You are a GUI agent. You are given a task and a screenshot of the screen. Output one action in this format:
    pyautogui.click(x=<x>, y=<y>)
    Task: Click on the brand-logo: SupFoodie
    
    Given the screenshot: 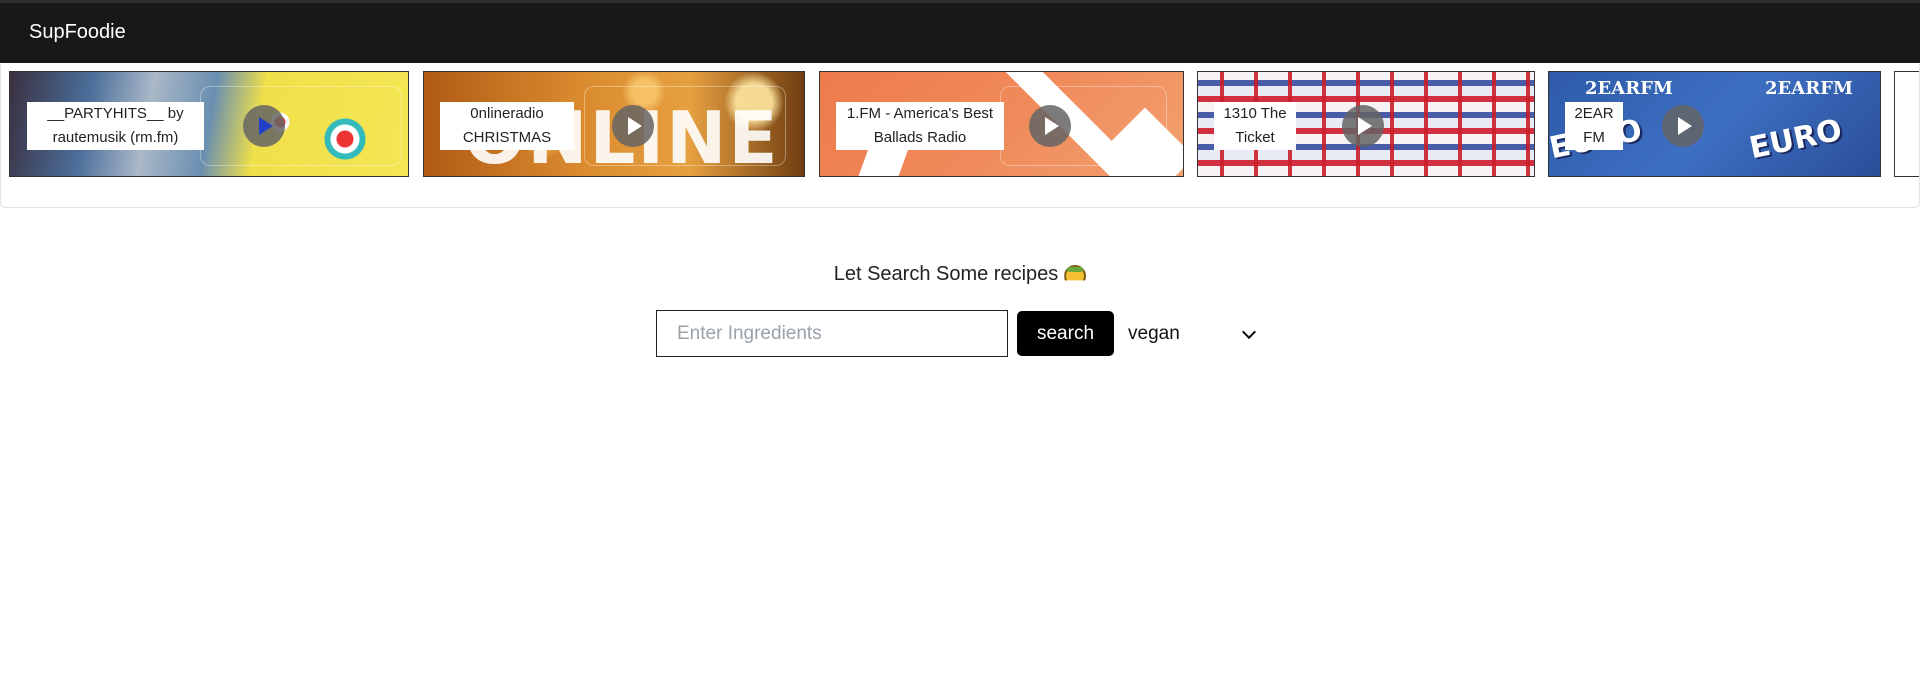 What is the action you would take?
    pyautogui.click(x=77, y=32)
    